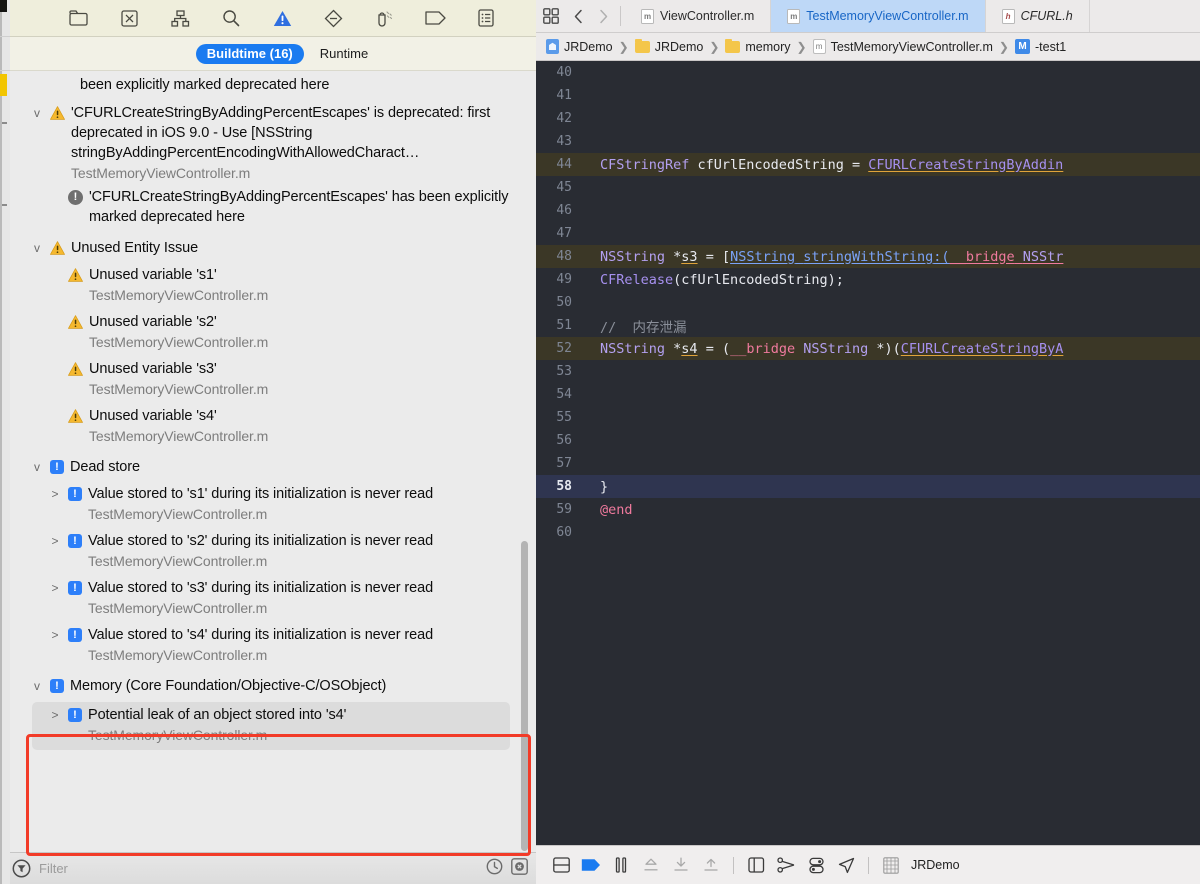 The image size is (1200, 884). I want to click on code-line: 47, so click(868, 233).